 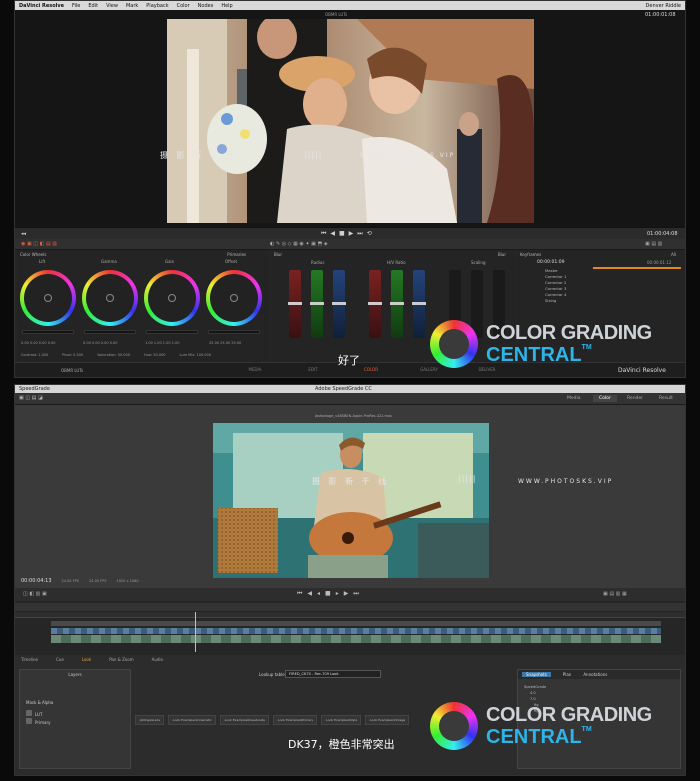 I want to click on brand-tm: TM, so click(x=586, y=729).